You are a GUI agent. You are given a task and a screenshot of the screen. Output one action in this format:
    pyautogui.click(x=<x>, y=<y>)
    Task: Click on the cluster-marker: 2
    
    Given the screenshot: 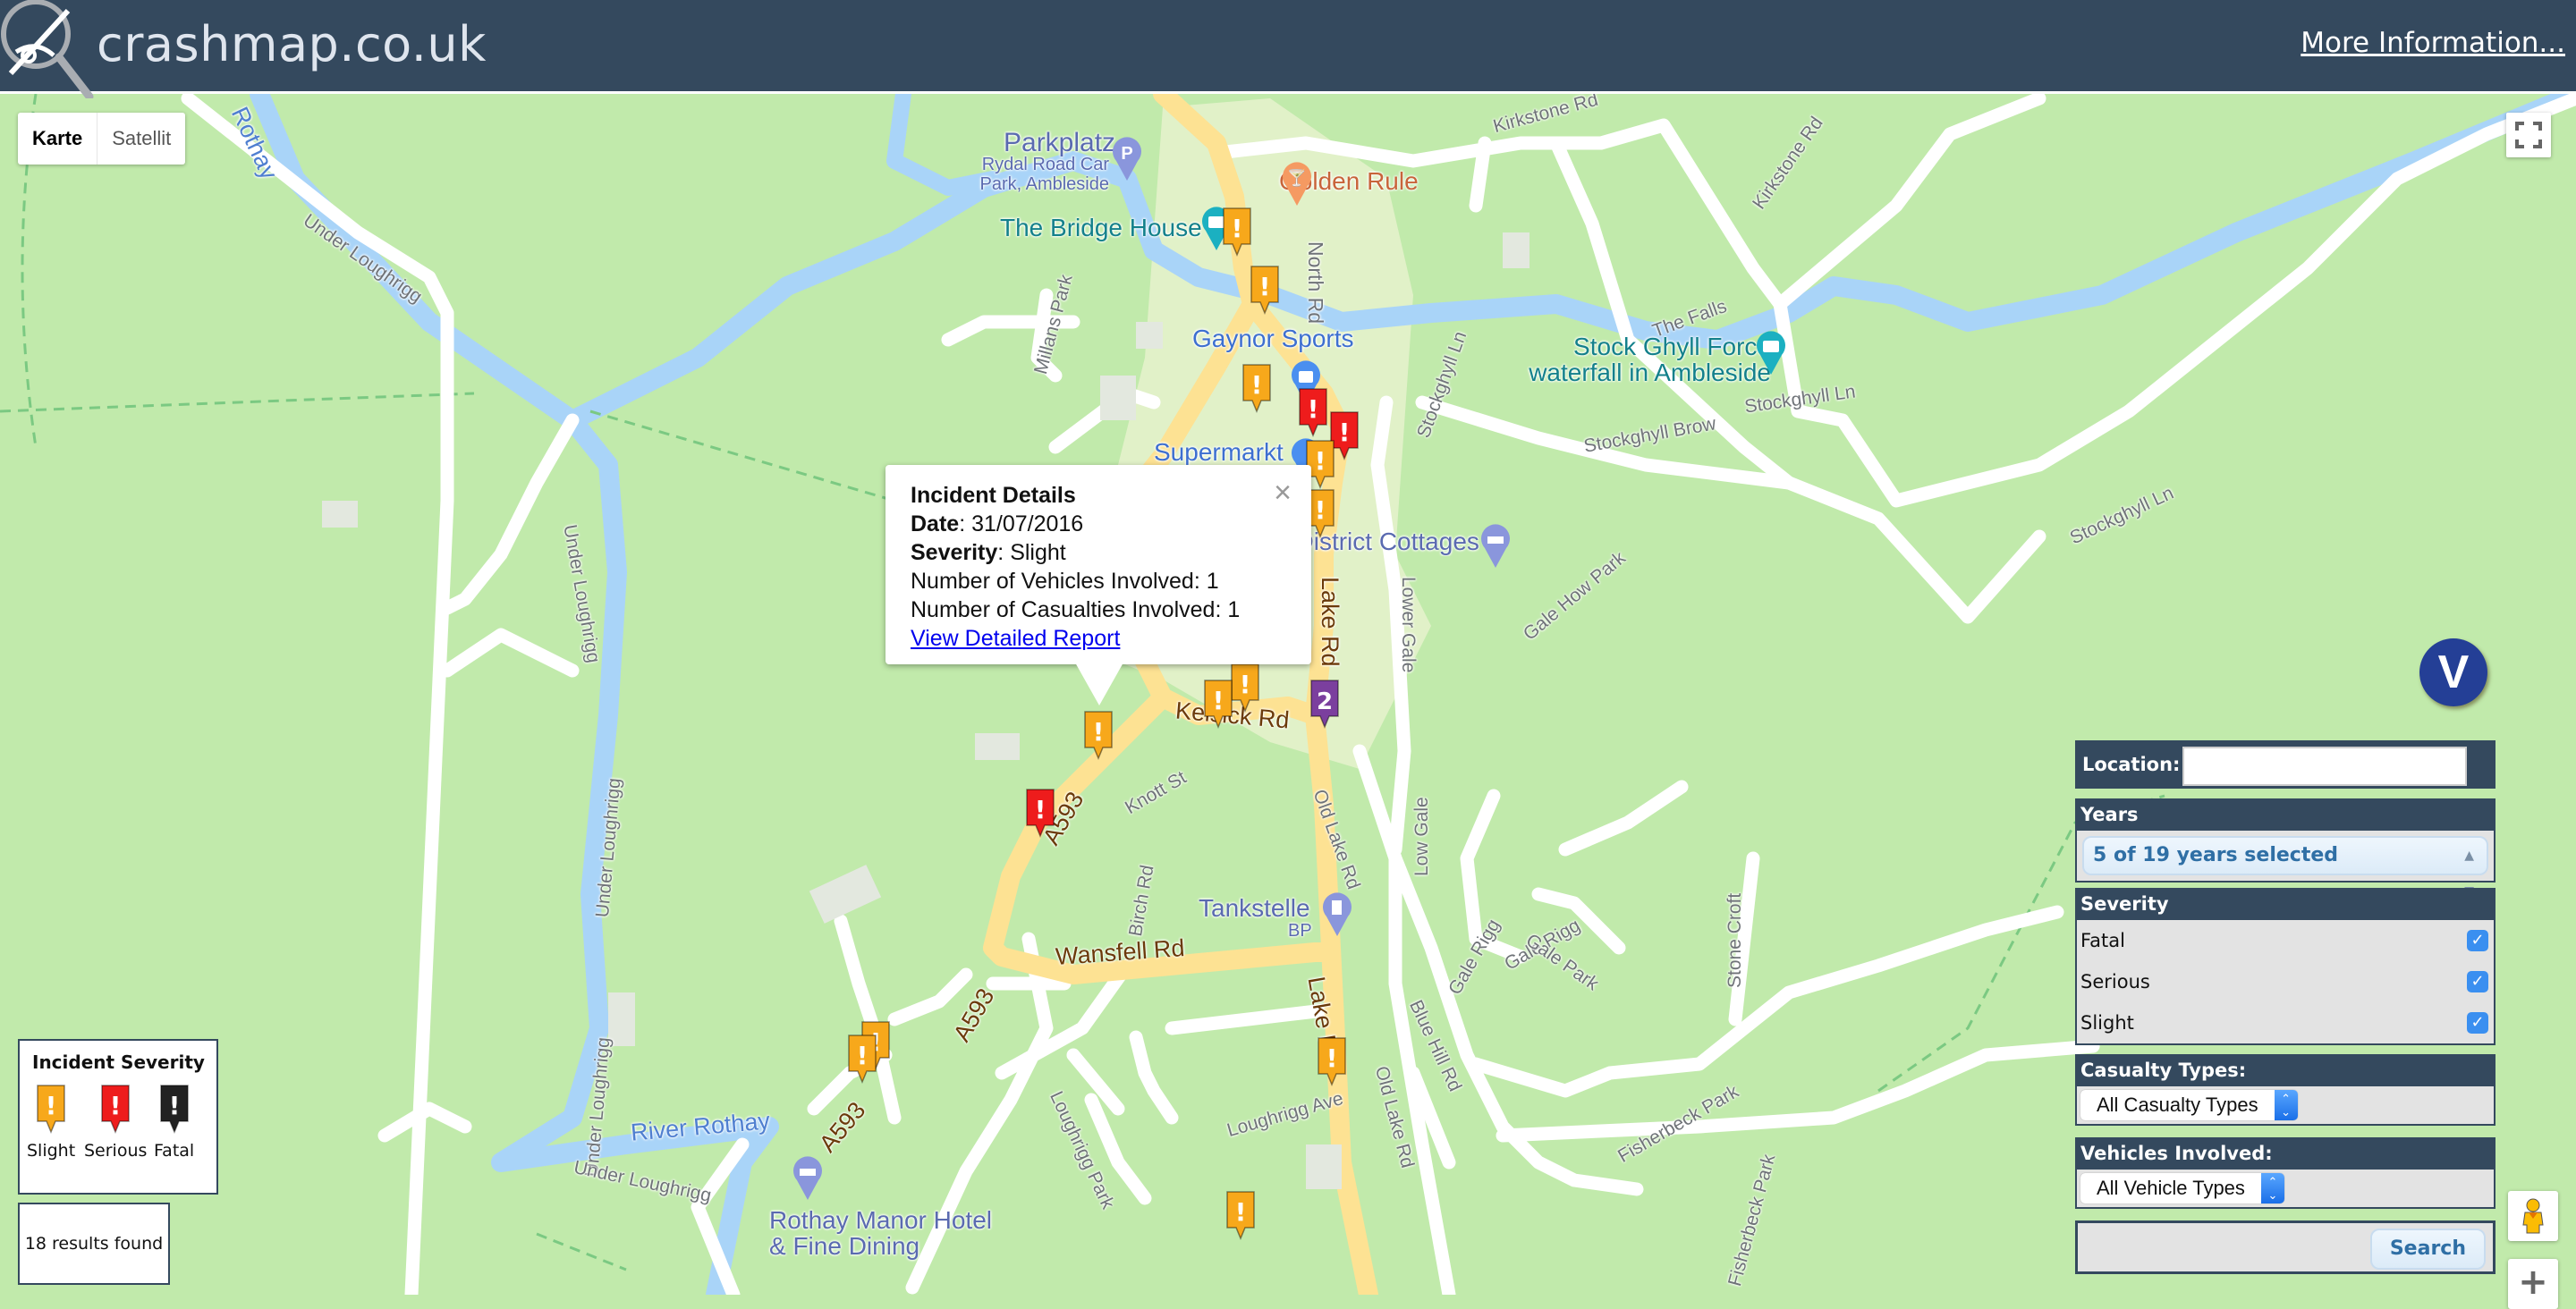 What is the action you would take?
    pyautogui.click(x=1324, y=704)
    